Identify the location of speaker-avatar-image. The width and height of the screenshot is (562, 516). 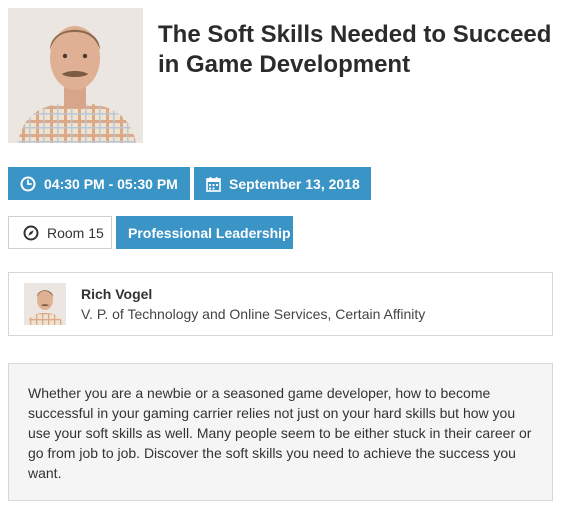
(45, 304).